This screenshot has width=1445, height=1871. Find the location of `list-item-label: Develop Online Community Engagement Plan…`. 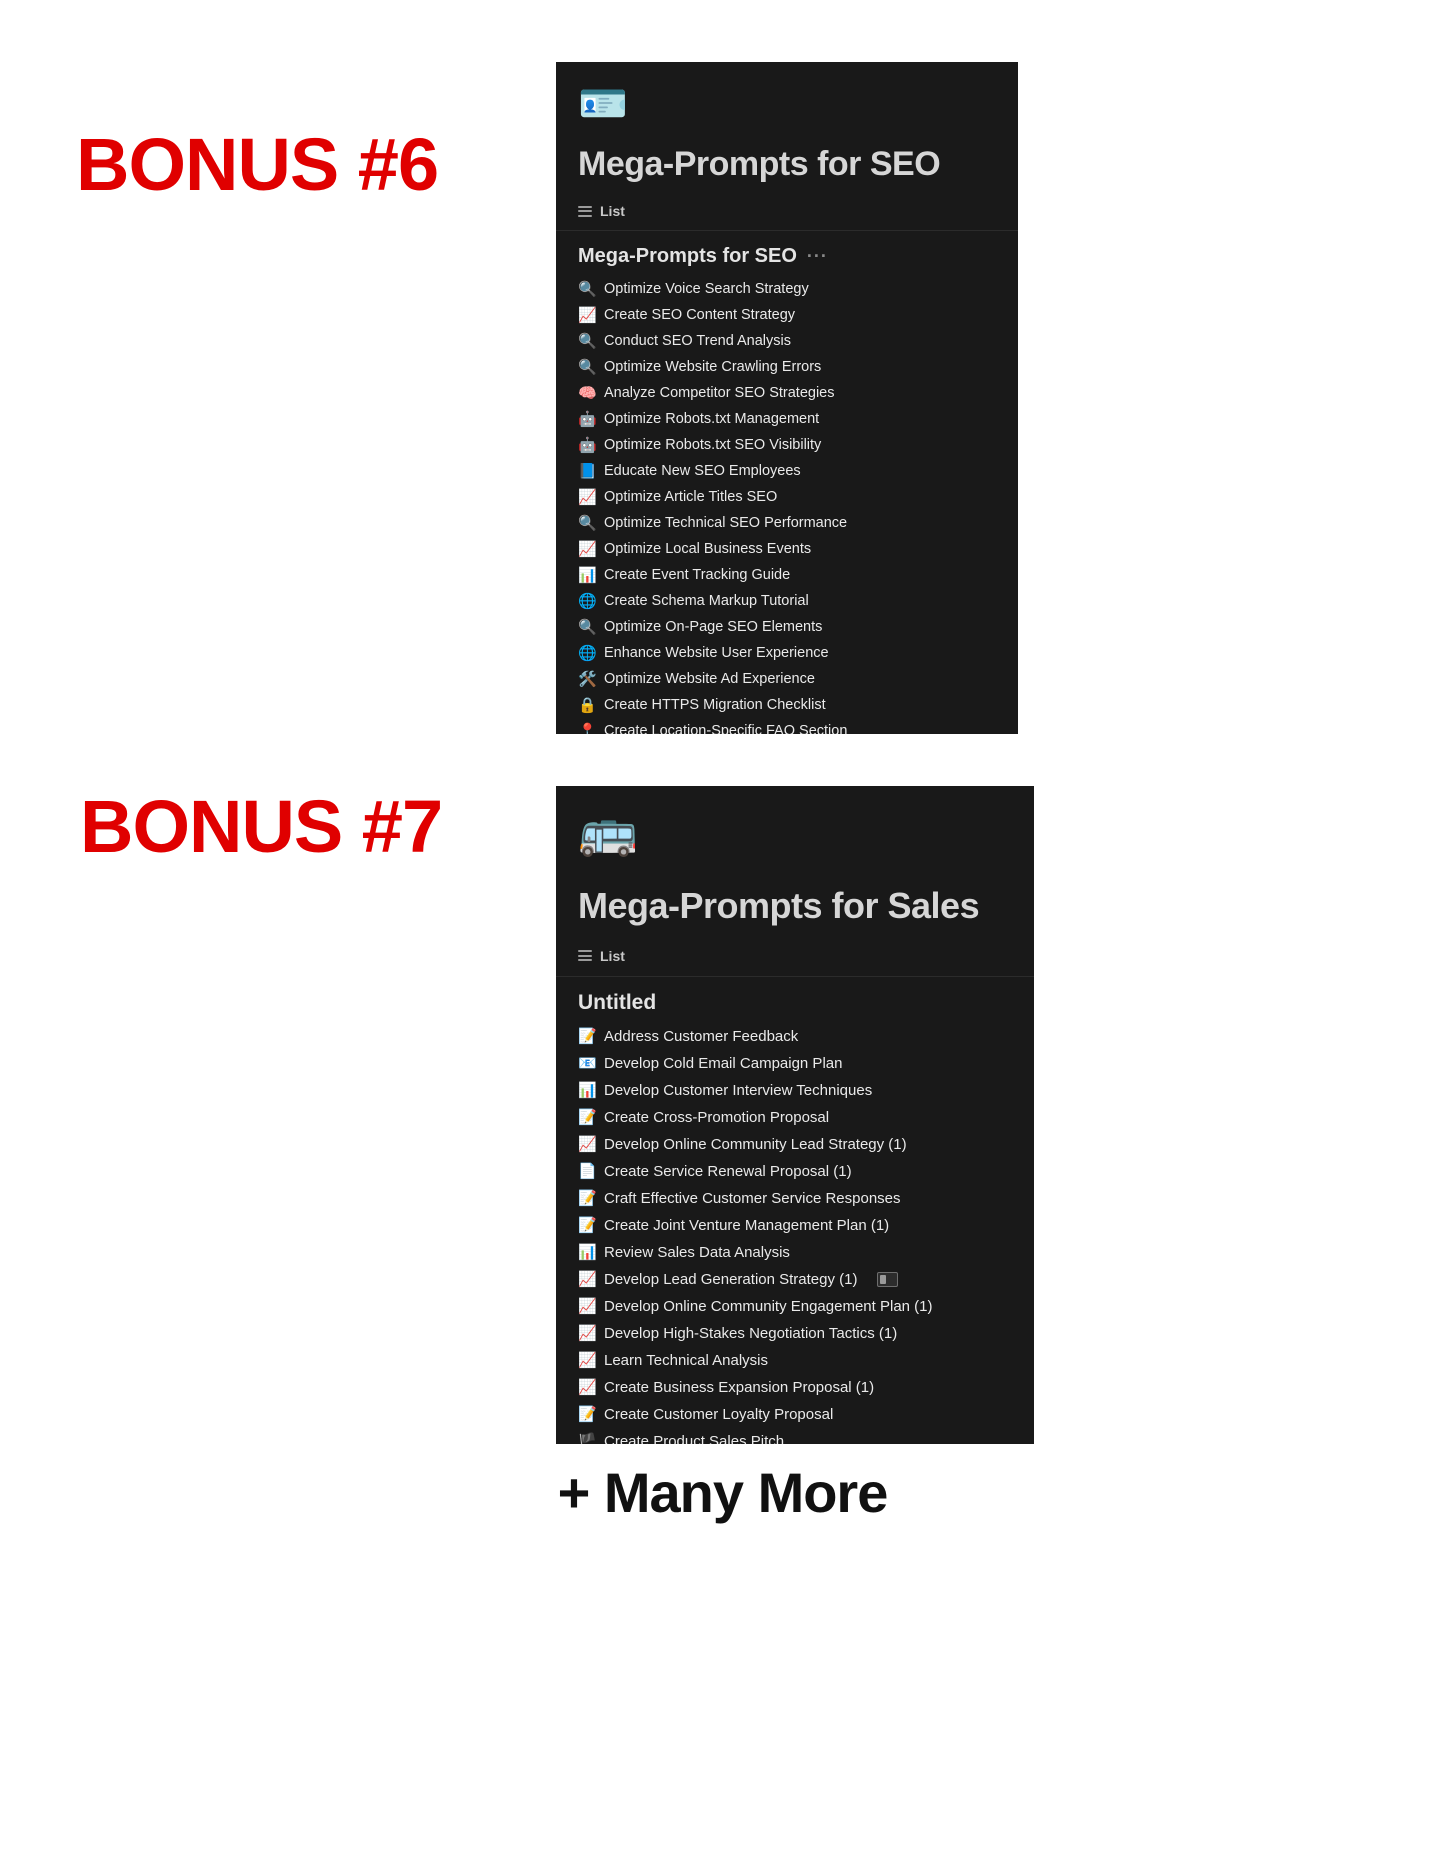

list-item-label: Develop Online Community Engagement Plan… is located at coordinates (768, 1306).